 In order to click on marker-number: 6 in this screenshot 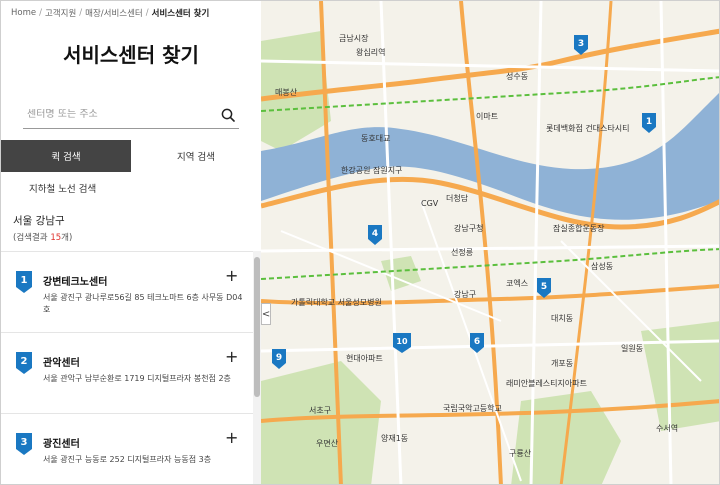, I will do `click(477, 342)`.